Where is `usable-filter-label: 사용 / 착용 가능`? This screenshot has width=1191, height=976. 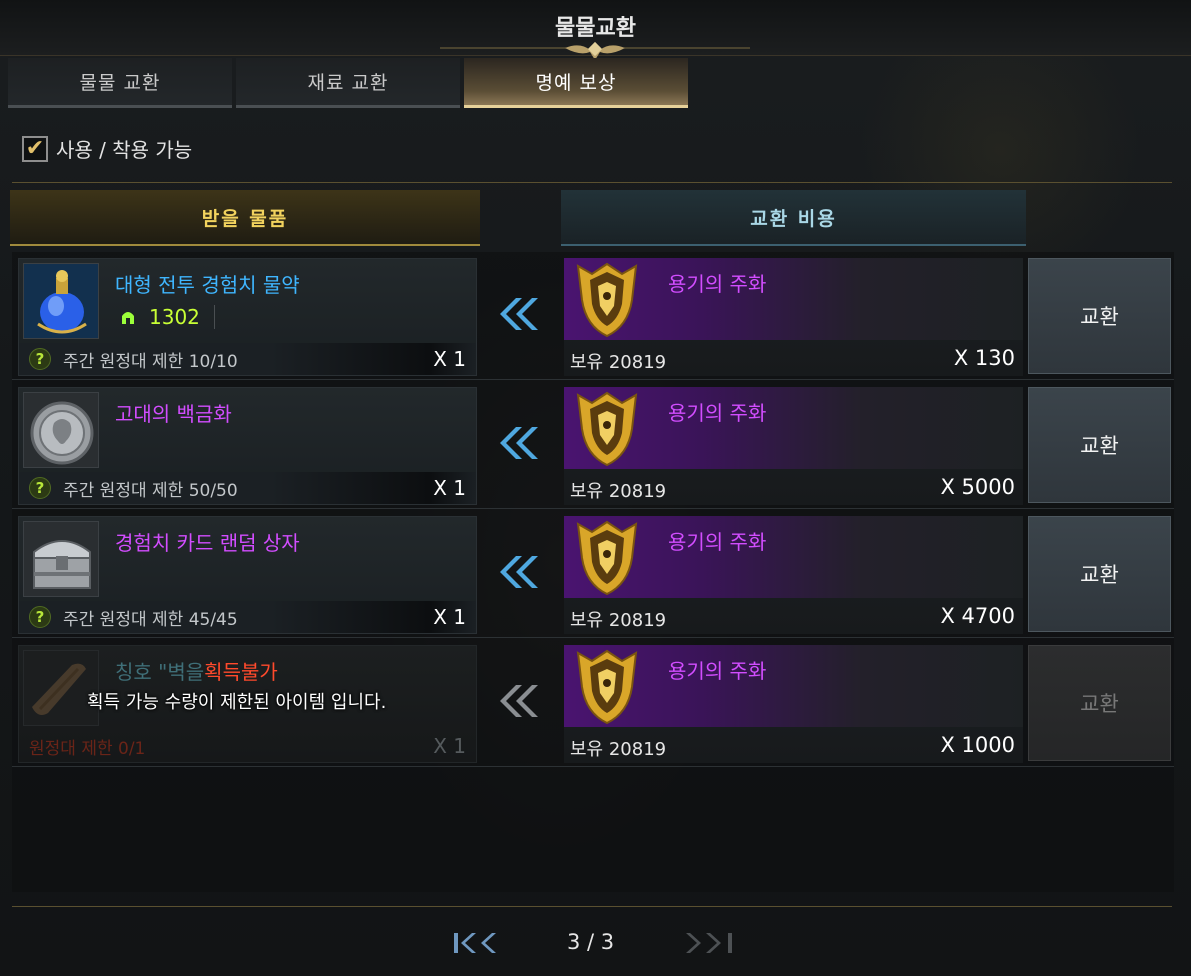
usable-filter-label: 사용 / 착용 가능 is located at coordinates (124, 150).